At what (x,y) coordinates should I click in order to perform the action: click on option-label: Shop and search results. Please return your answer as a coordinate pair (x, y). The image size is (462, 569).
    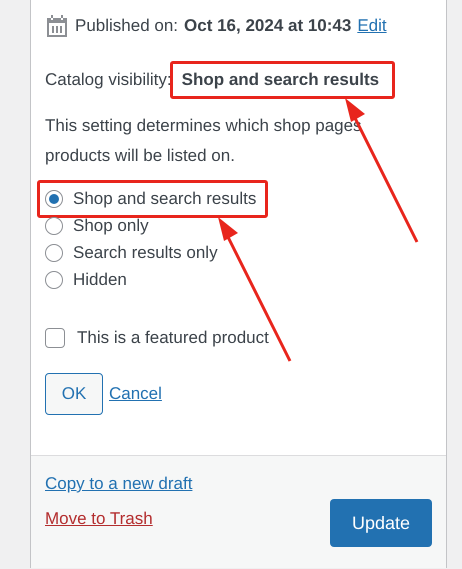
    Looking at the image, I should click on (164, 198).